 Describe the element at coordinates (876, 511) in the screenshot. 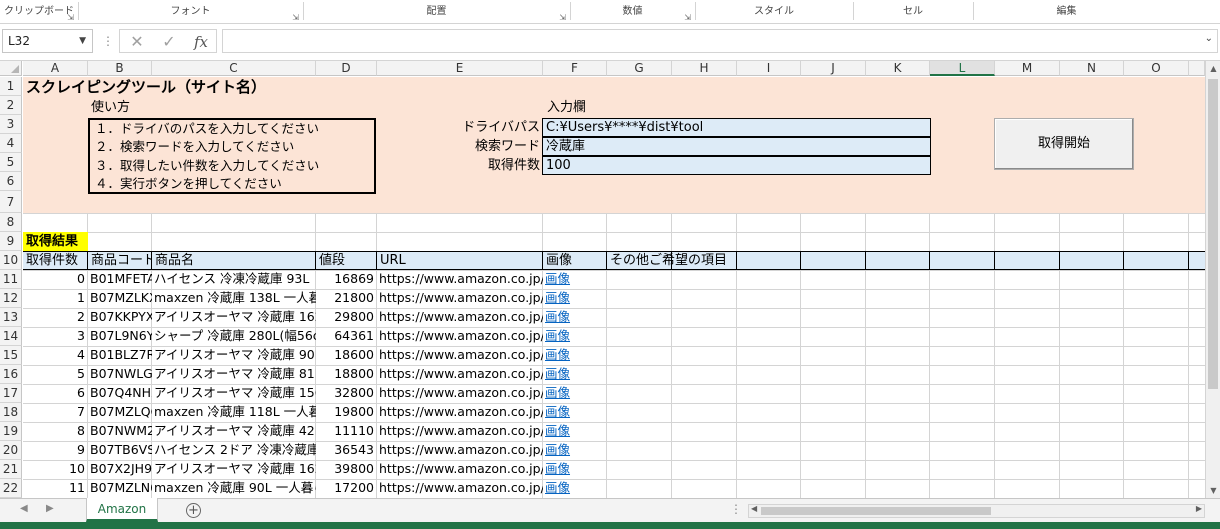

I see `horizontal-scroll-thumb` at that location.